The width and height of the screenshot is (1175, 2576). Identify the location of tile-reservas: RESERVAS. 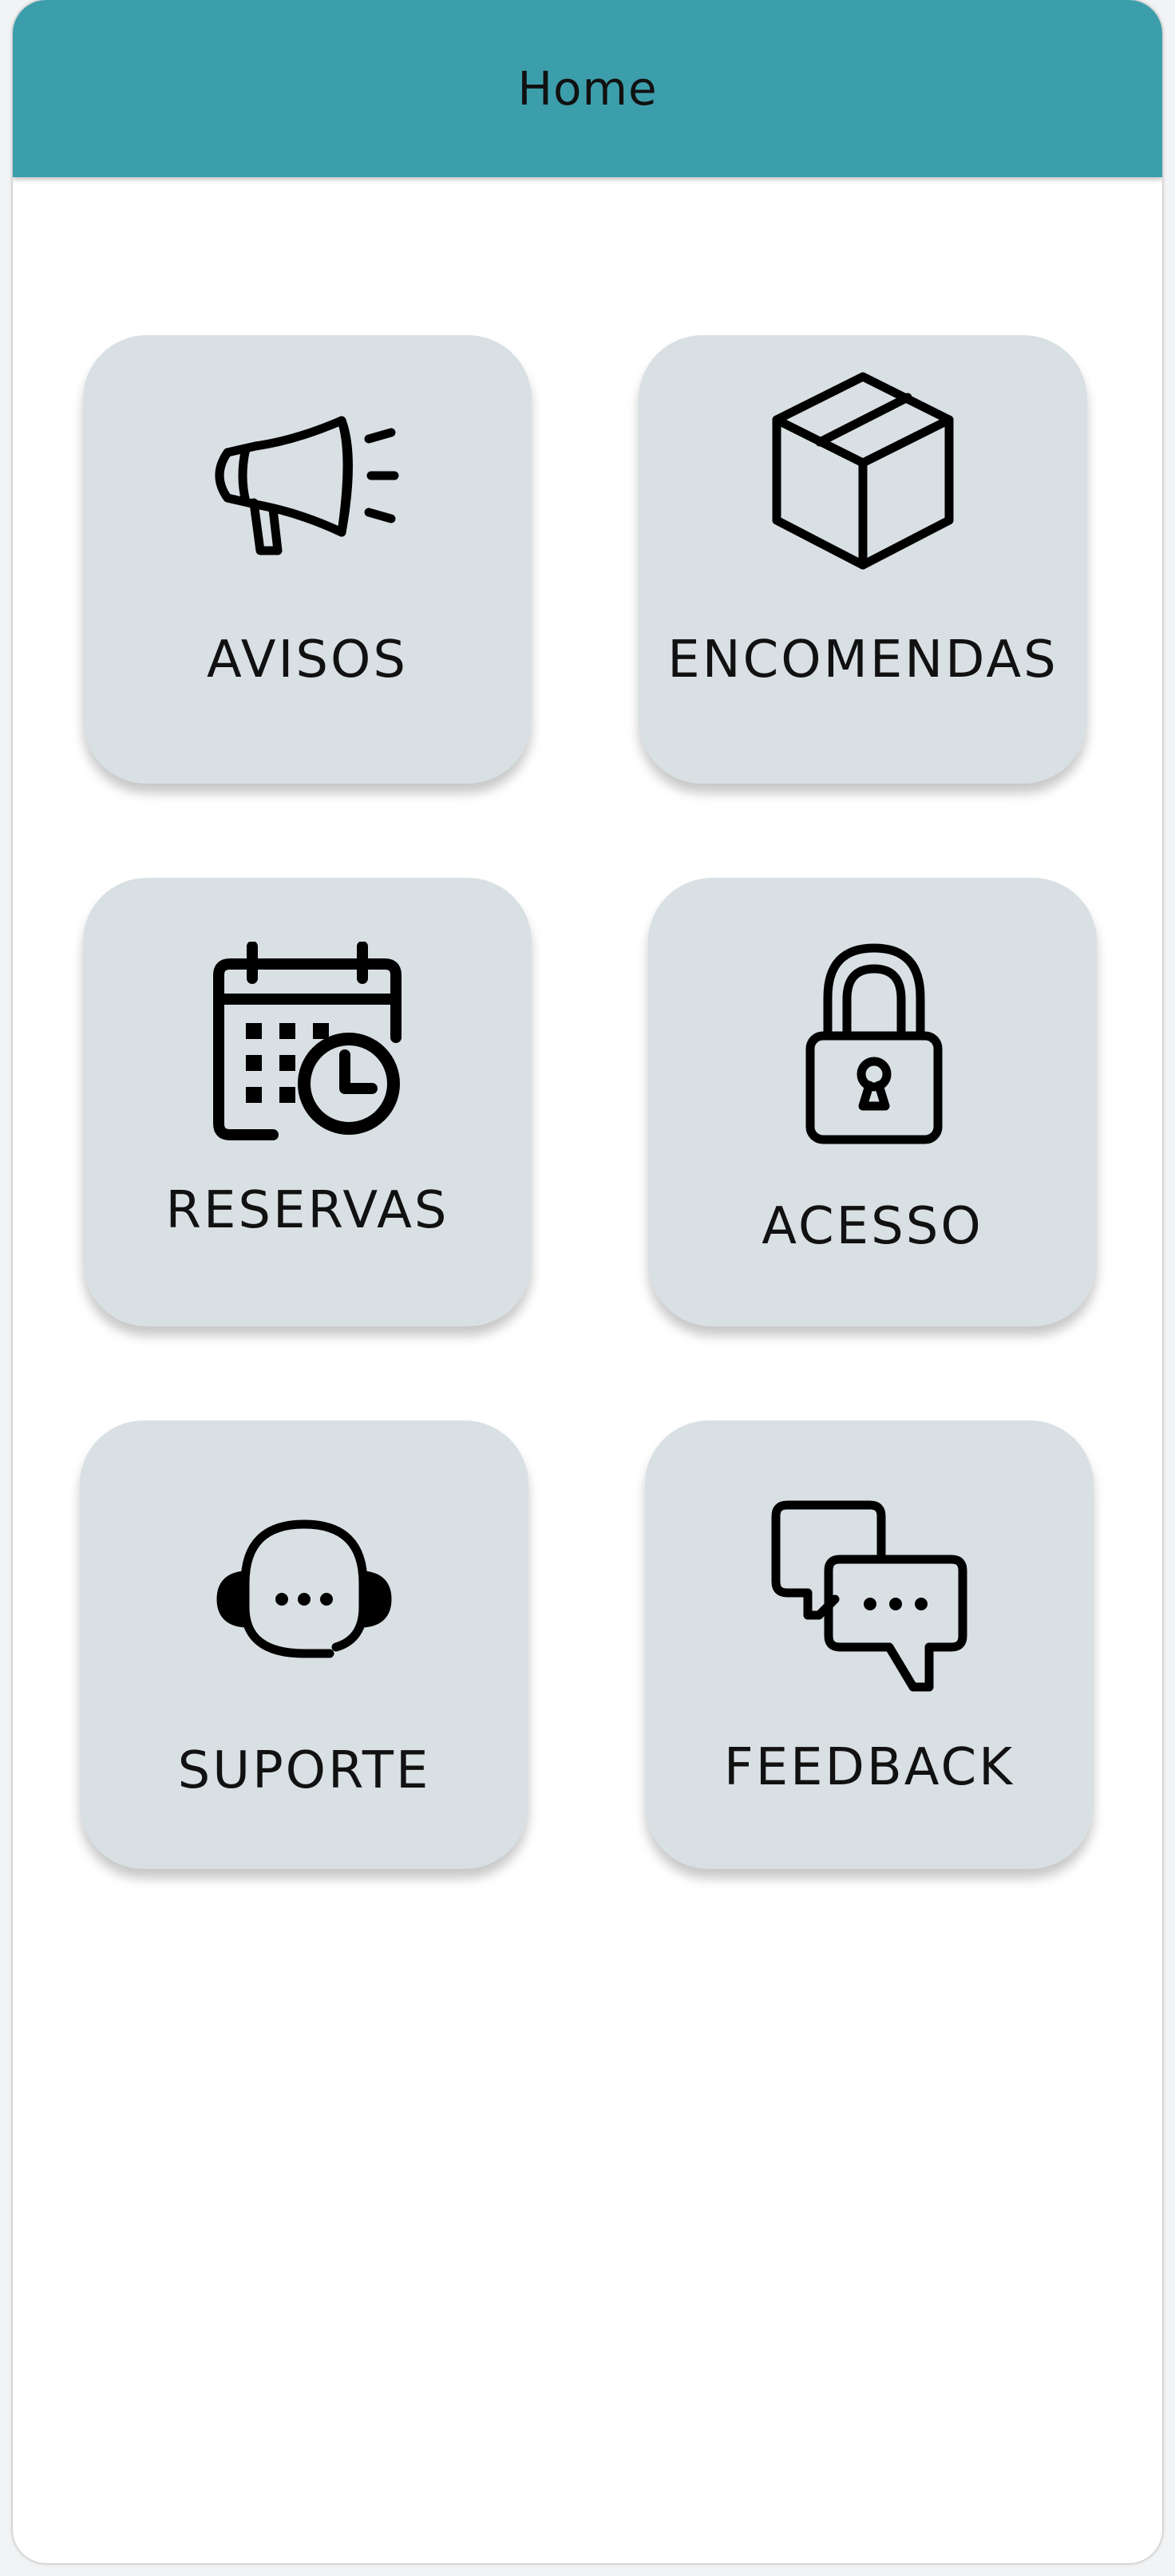
(307, 1102).